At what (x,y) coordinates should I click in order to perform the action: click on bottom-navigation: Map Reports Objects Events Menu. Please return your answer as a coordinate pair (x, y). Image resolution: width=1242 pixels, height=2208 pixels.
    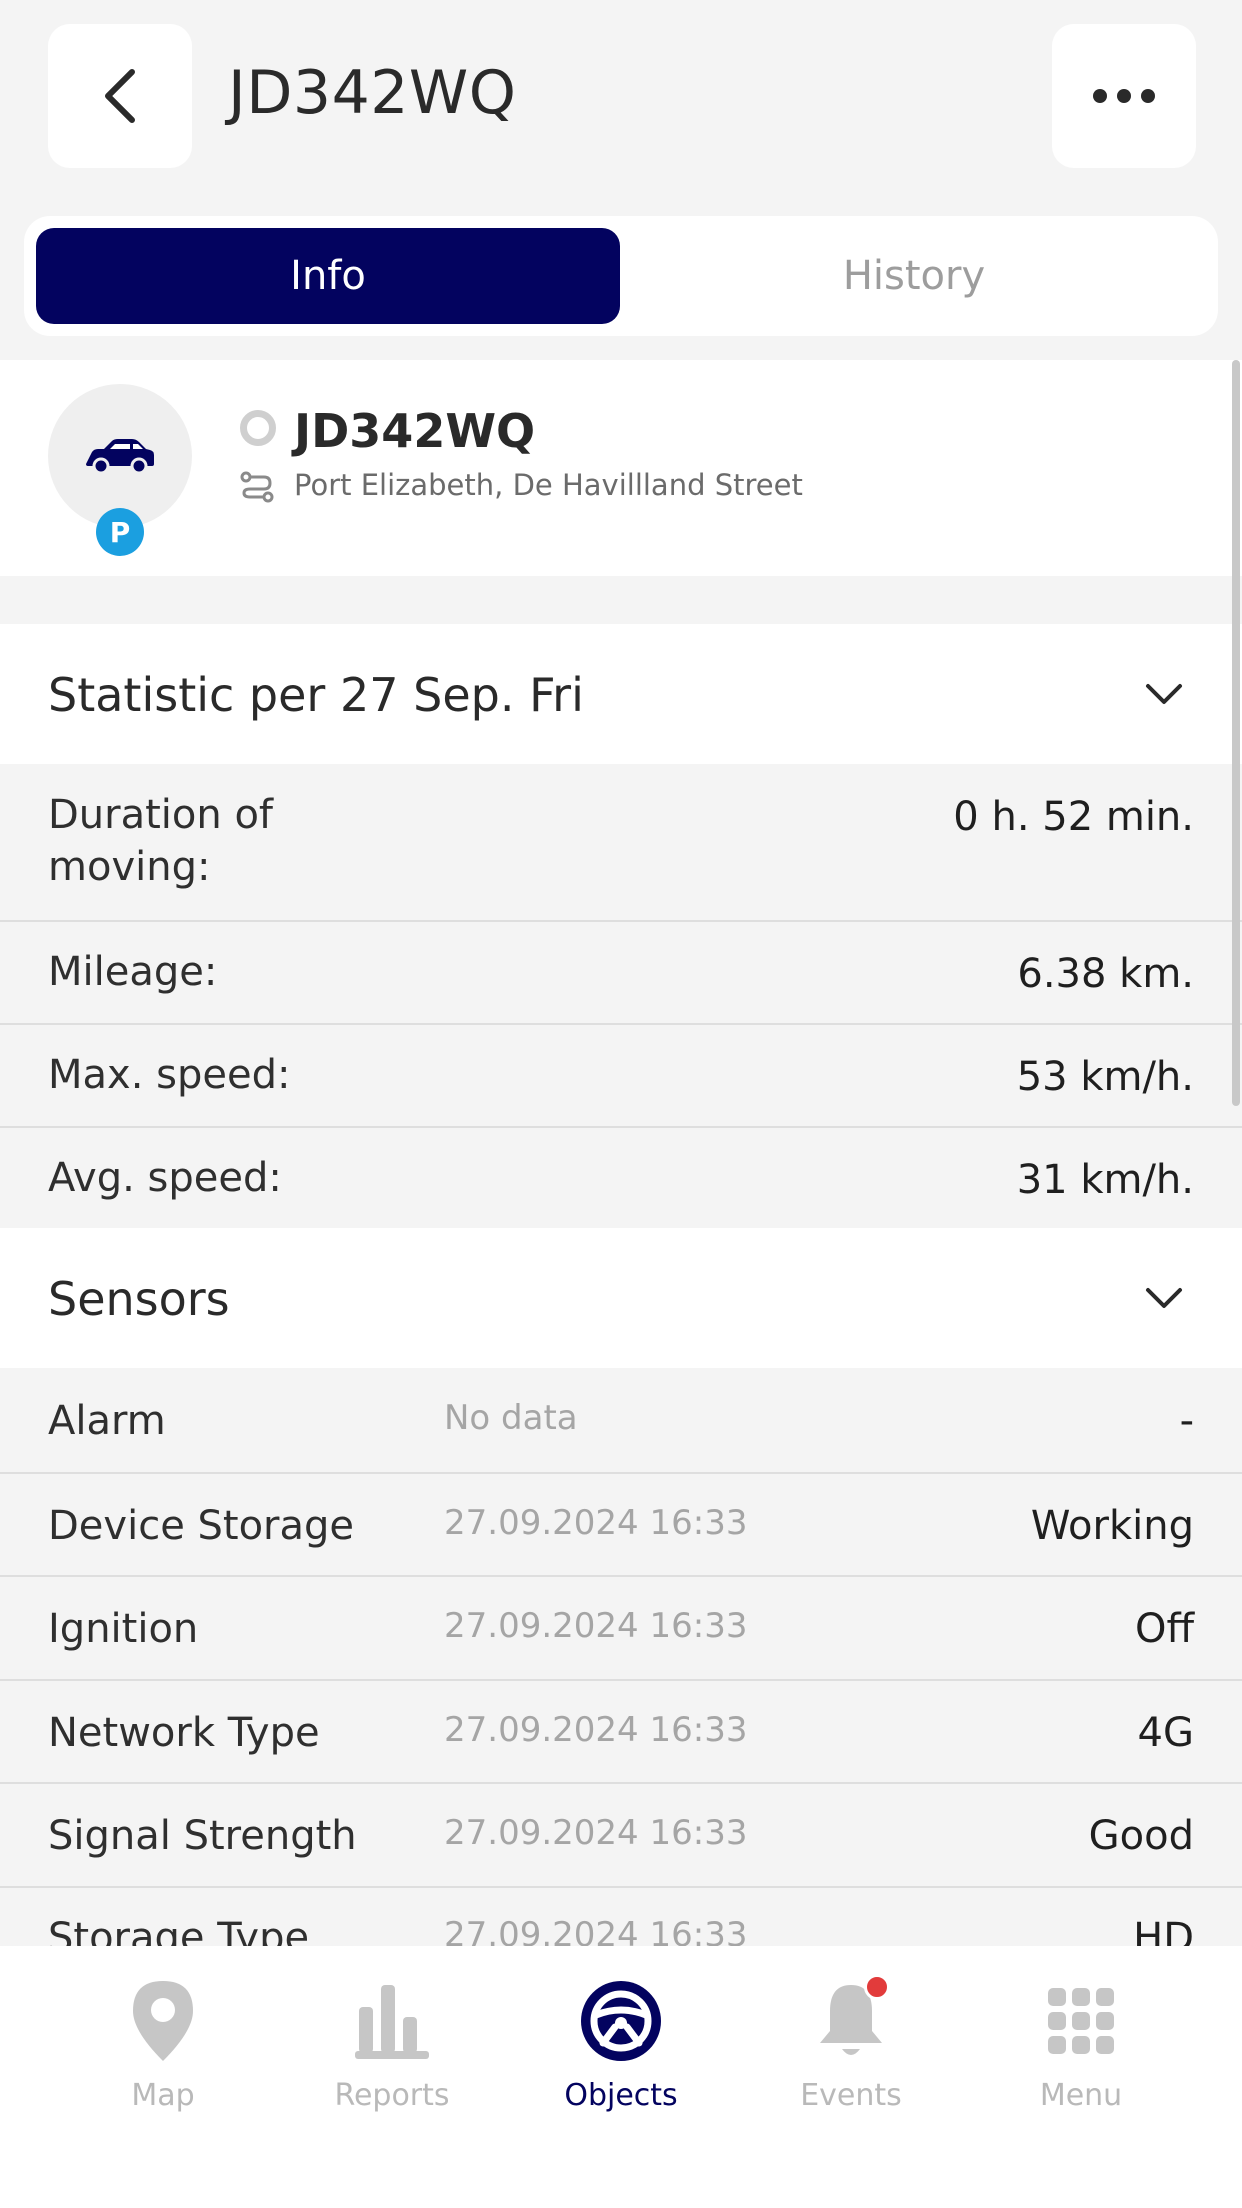
    Looking at the image, I should click on (621, 2077).